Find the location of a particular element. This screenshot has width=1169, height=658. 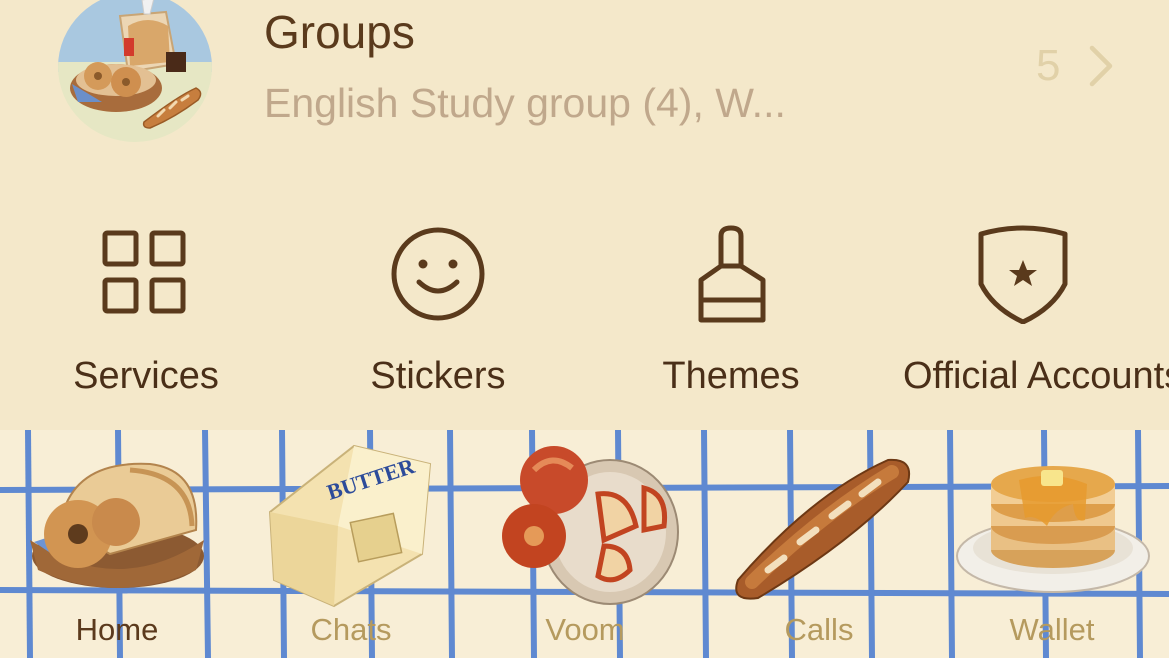

tab-chats: BUTTER Chats is located at coordinates (351, 544).